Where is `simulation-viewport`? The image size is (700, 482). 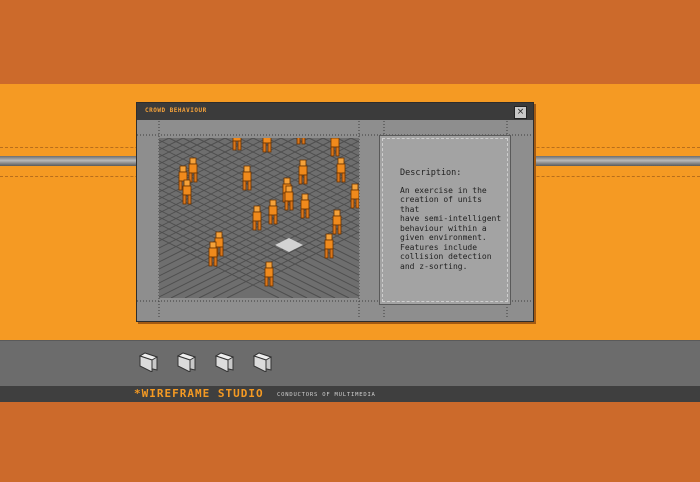 simulation-viewport is located at coordinates (259, 218).